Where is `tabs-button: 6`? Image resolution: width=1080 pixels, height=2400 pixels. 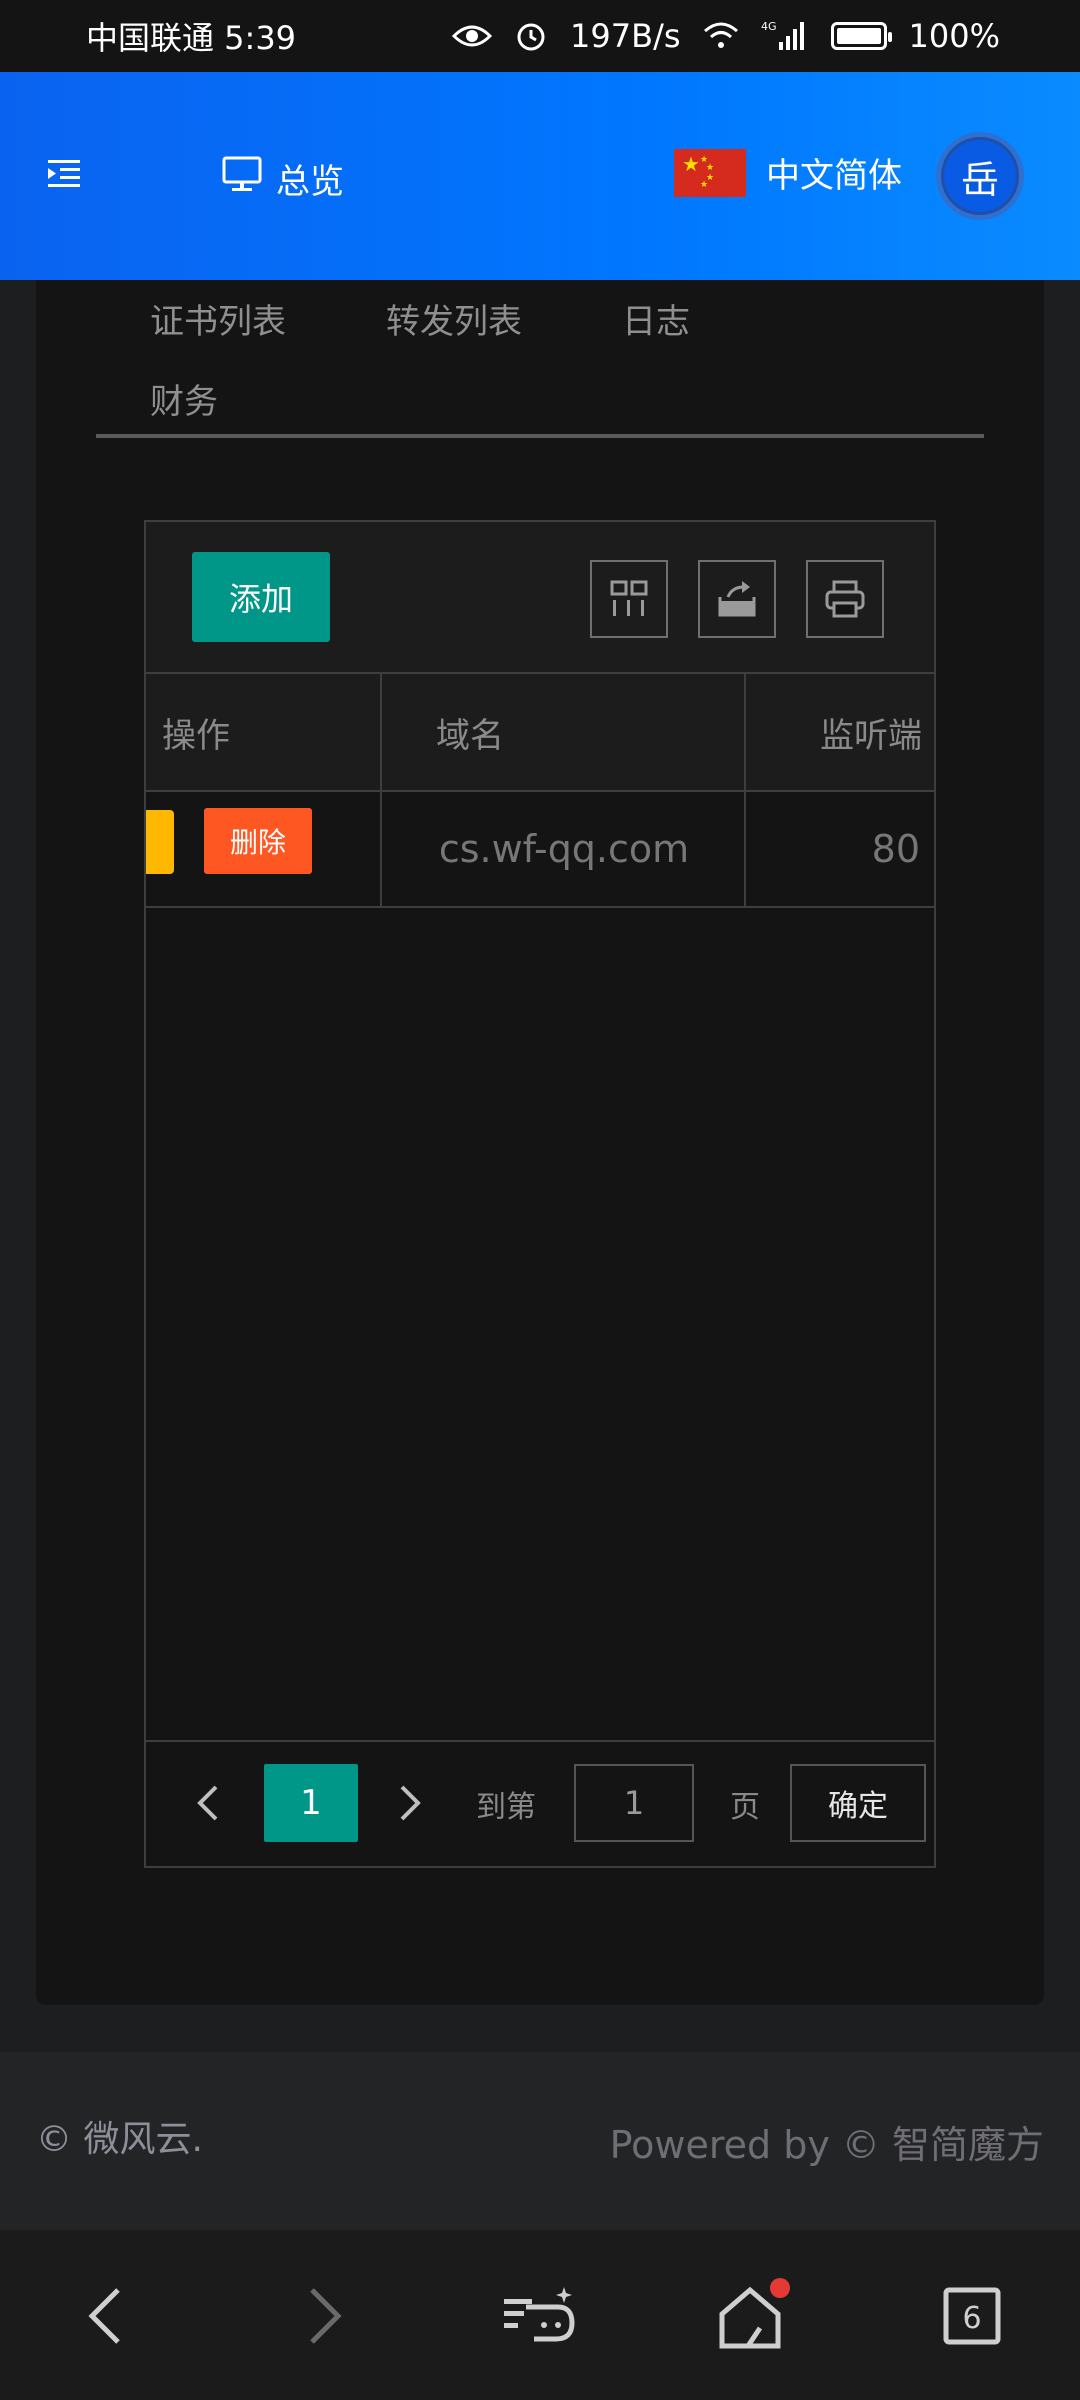
tabs-button: 6 is located at coordinates (972, 2316).